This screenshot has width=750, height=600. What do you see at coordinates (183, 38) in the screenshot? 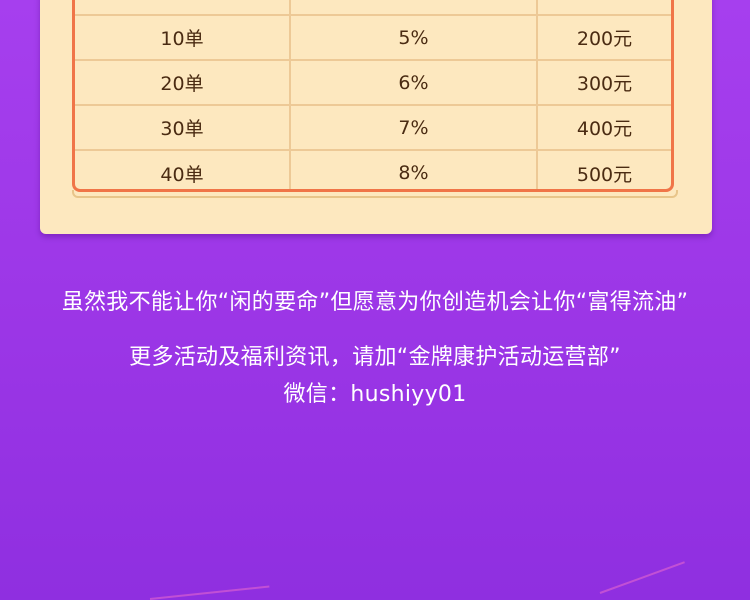
I see `orders-cell: 10单` at bounding box center [183, 38].